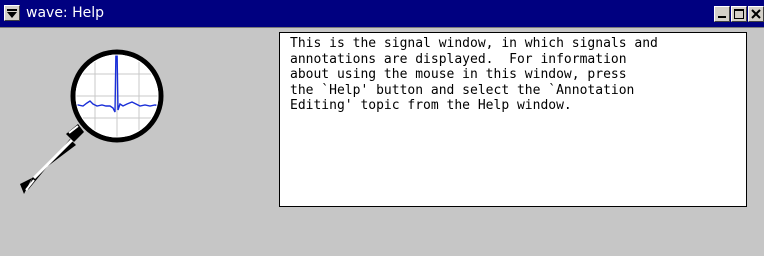 The width and height of the screenshot is (764, 256). I want to click on close-icon, so click(756, 14).